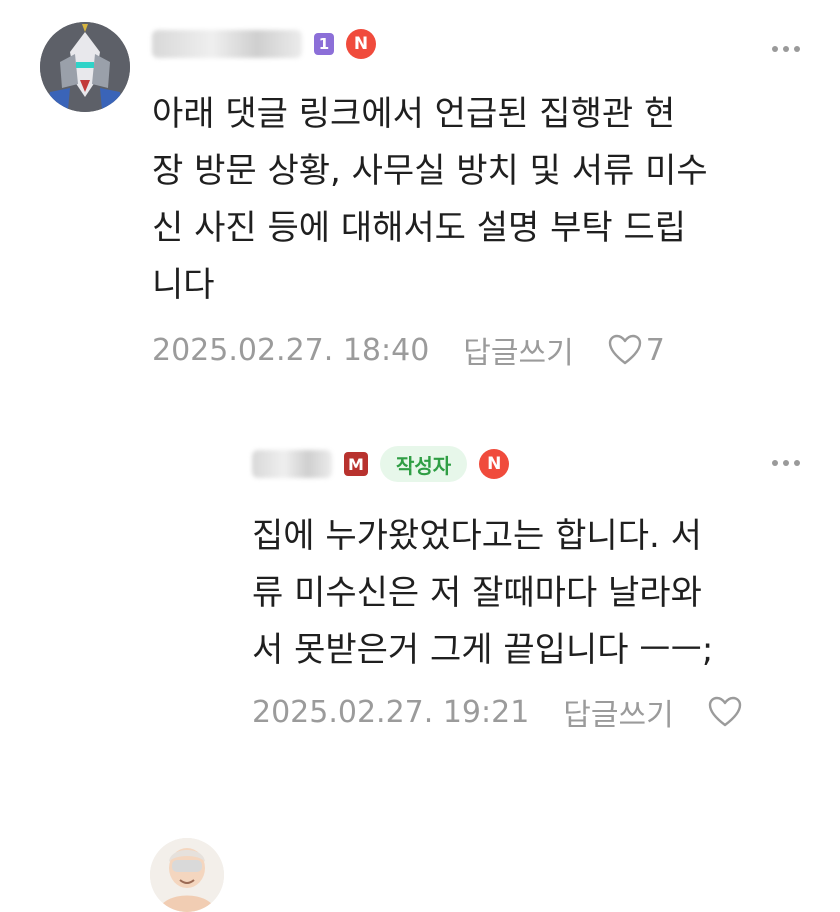 Image resolution: width=840 pixels, height=912 pixels. I want to click on comment-timestamp: 2025.02.27. 18:40, so click(291, 350).